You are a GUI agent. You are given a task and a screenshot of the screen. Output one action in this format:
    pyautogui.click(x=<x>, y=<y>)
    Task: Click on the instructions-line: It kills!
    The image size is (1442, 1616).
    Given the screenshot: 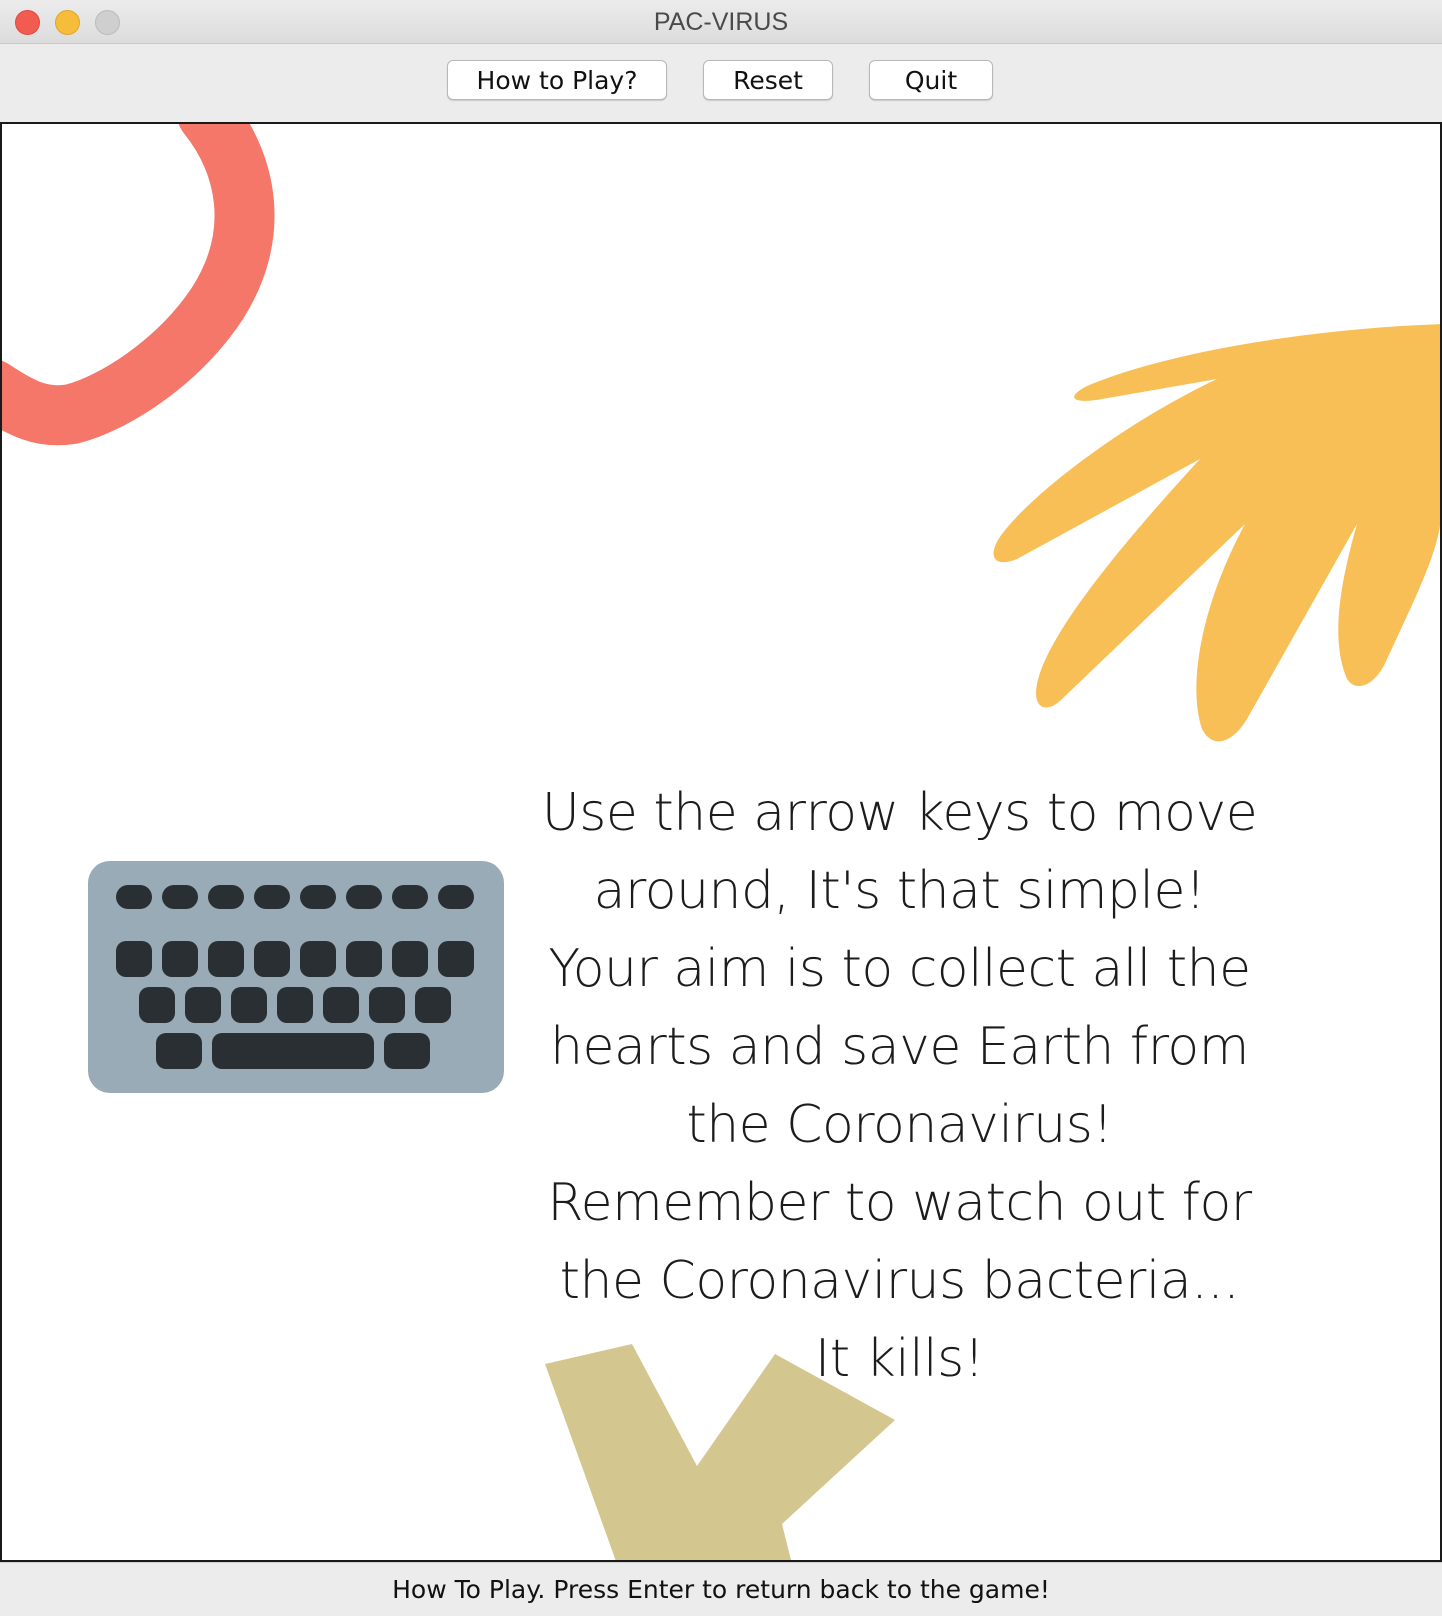 What is the action you would take?
    pyautogui.click(x=899, y=1359)
    